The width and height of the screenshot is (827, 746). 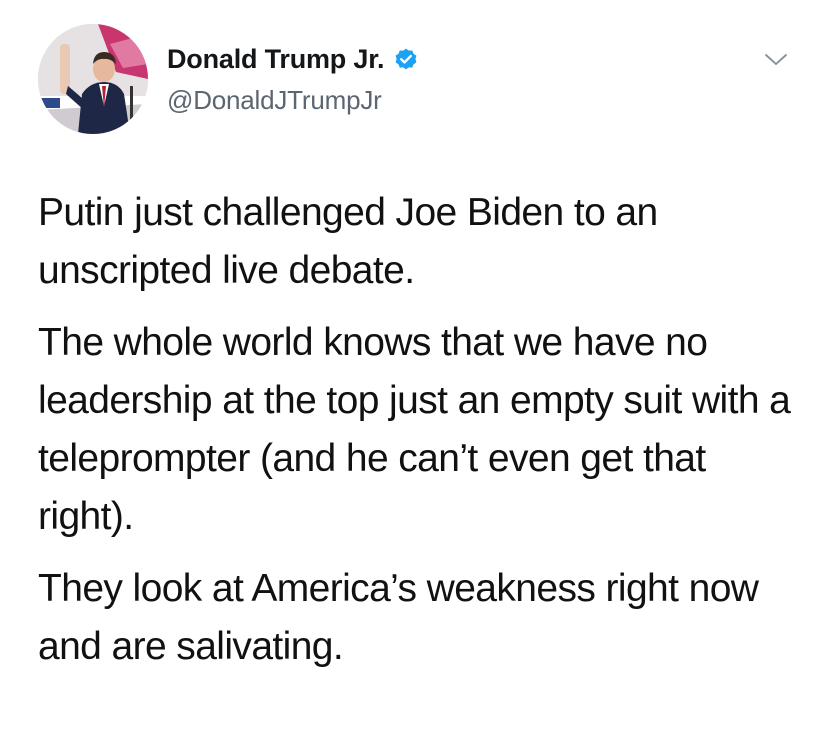 What do you see at coordinates (406, 60) in the screenshot?
I see `verified-badge-icon` at bounding box center [406, 60].